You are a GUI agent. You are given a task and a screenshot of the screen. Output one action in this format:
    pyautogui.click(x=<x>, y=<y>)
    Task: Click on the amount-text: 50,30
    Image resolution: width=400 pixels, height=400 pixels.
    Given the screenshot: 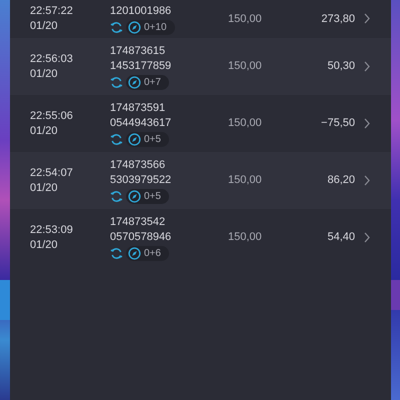 What is the action you would take?
    pyautogui.click(x=340, y=66)
    